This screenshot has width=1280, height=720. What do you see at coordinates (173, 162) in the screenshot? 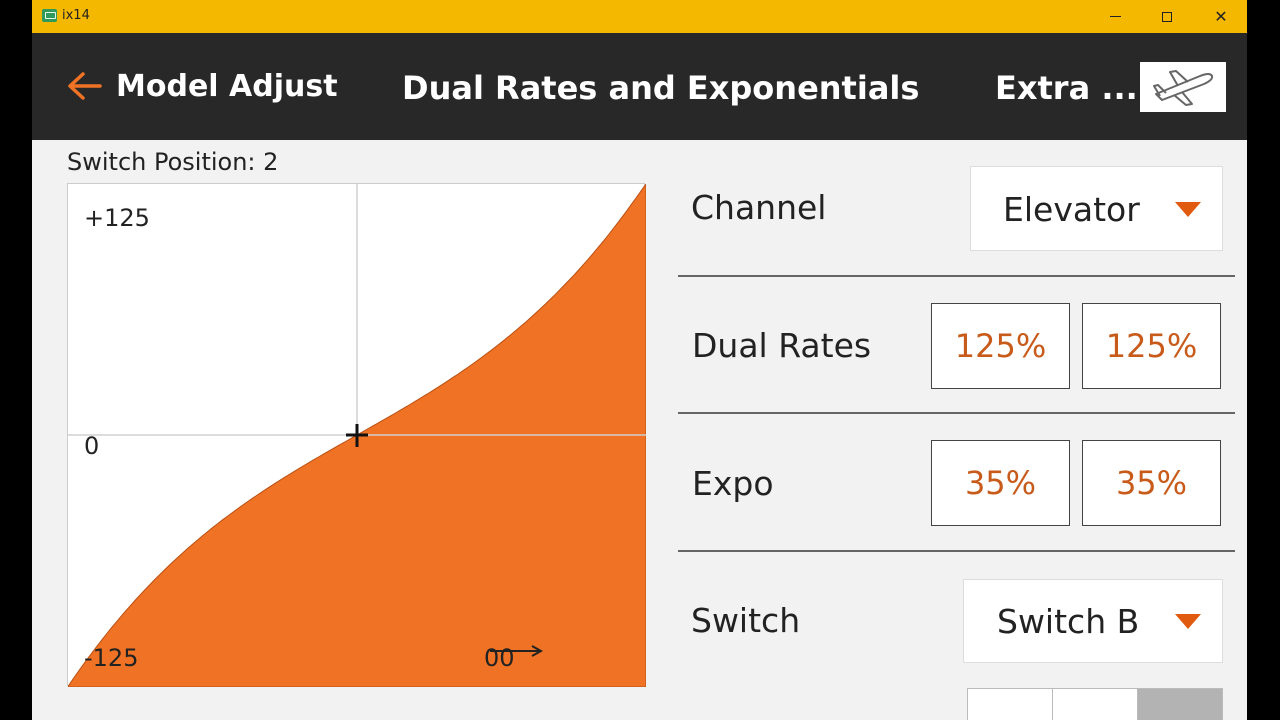
I see `switch-position-label: Switch Position: 2` at bounding box center [173, 162].